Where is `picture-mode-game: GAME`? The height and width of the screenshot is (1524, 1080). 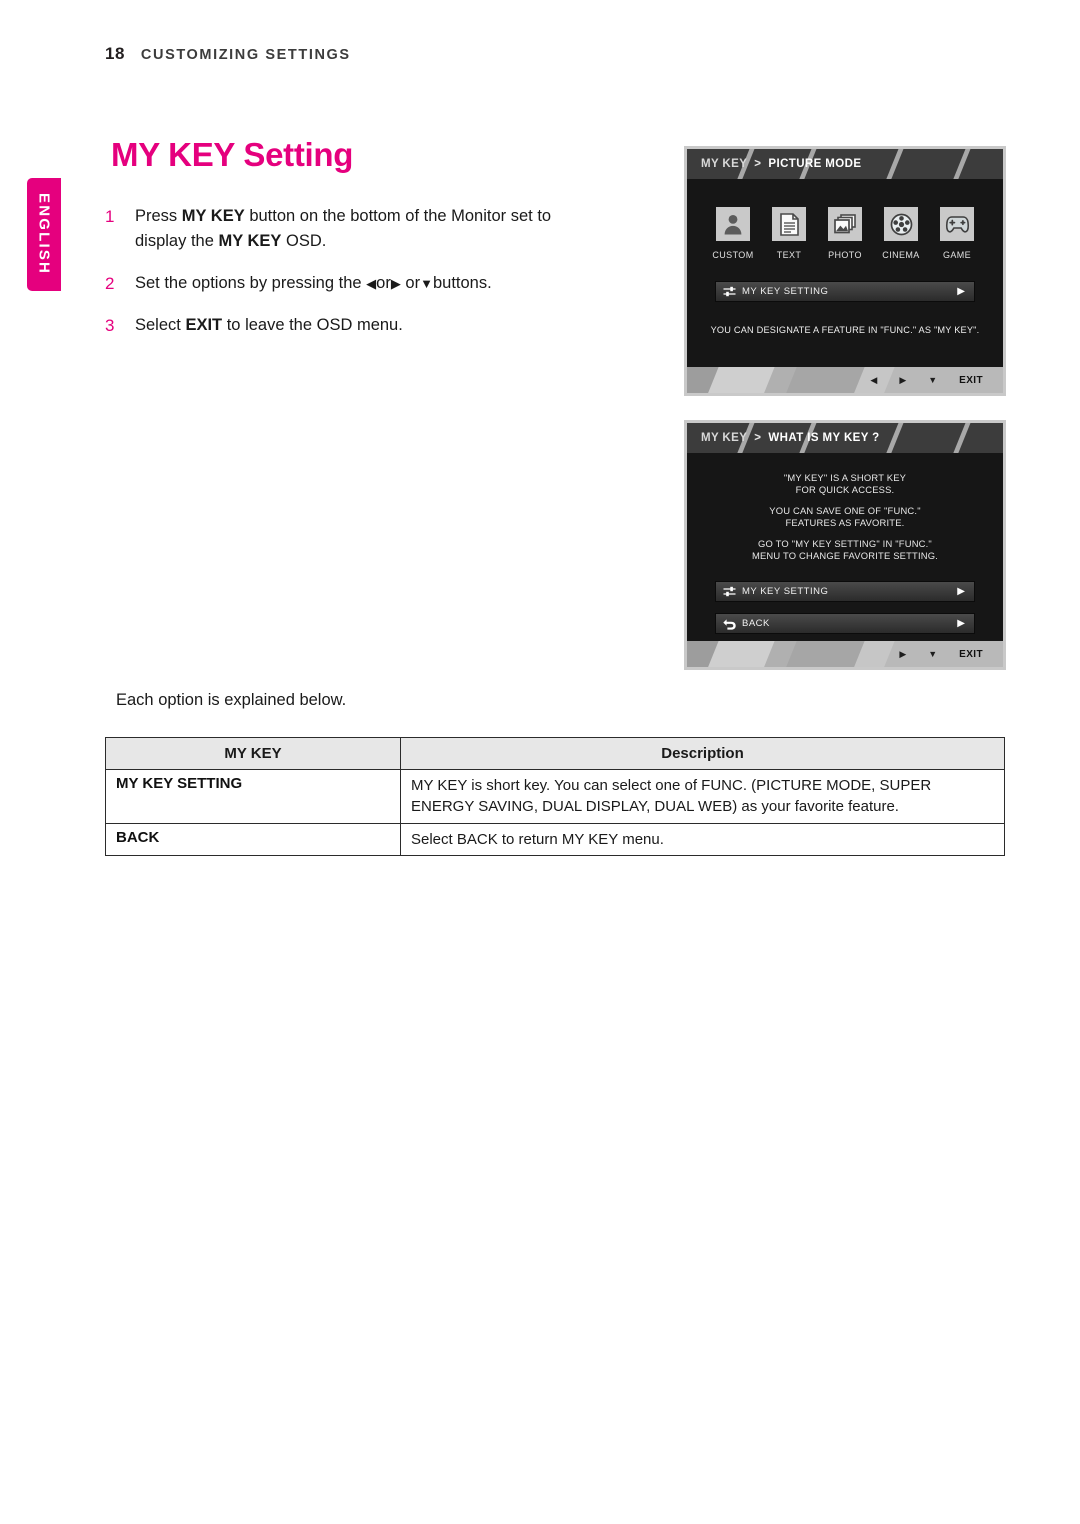 picture-mode-game: GAME is located at coordinates (957, 233).